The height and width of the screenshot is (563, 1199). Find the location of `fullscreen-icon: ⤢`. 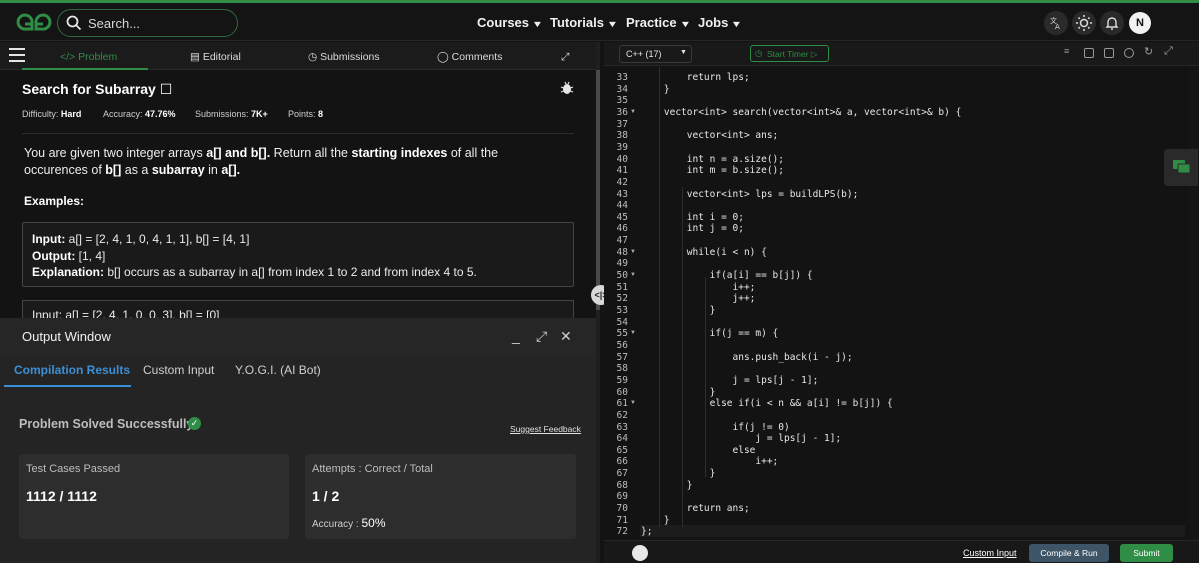

fullscreen-icon: ⤢ is located at coordinates (1169, 51).